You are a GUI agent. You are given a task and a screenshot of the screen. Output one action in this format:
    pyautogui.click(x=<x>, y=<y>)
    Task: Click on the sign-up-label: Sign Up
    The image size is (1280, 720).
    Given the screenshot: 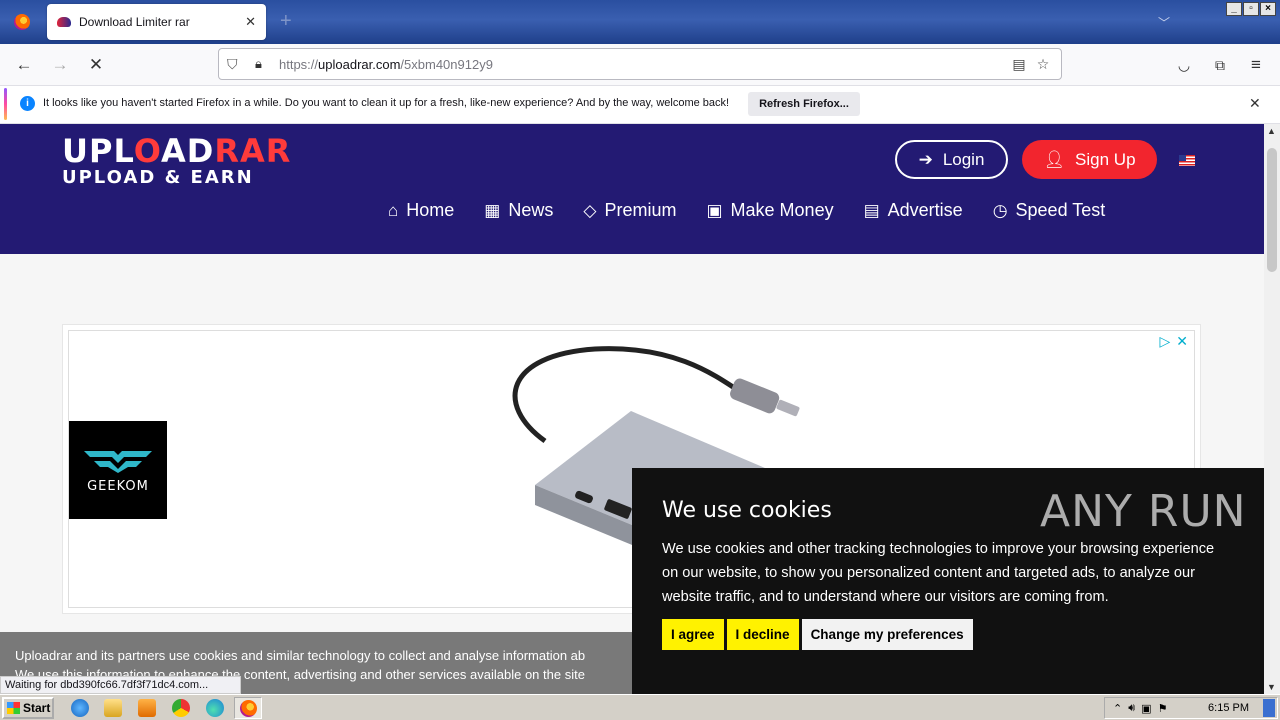 What is the action you would take?
    pyautogui.click(x=1105, y=159)
    